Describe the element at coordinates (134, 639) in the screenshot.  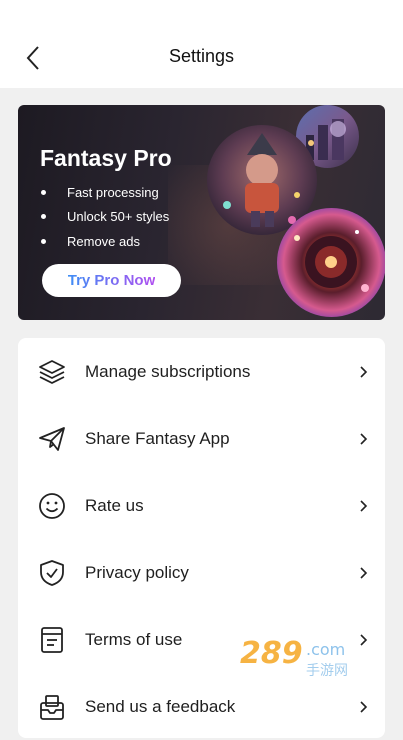
I see `menu-item-label: Terms of use` at that location.